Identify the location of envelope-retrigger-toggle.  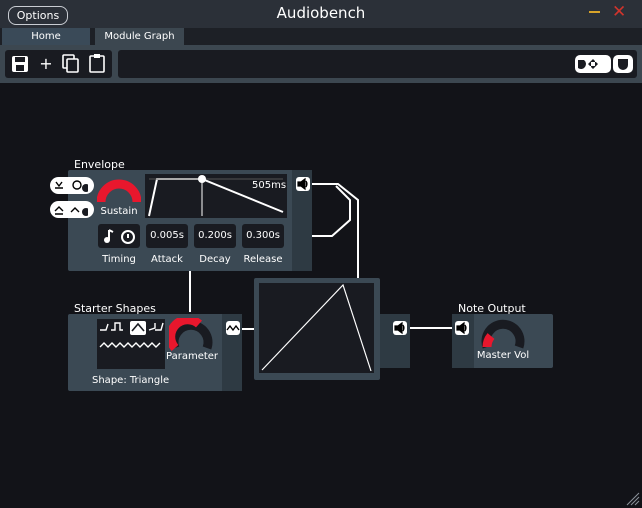
(72, 185).